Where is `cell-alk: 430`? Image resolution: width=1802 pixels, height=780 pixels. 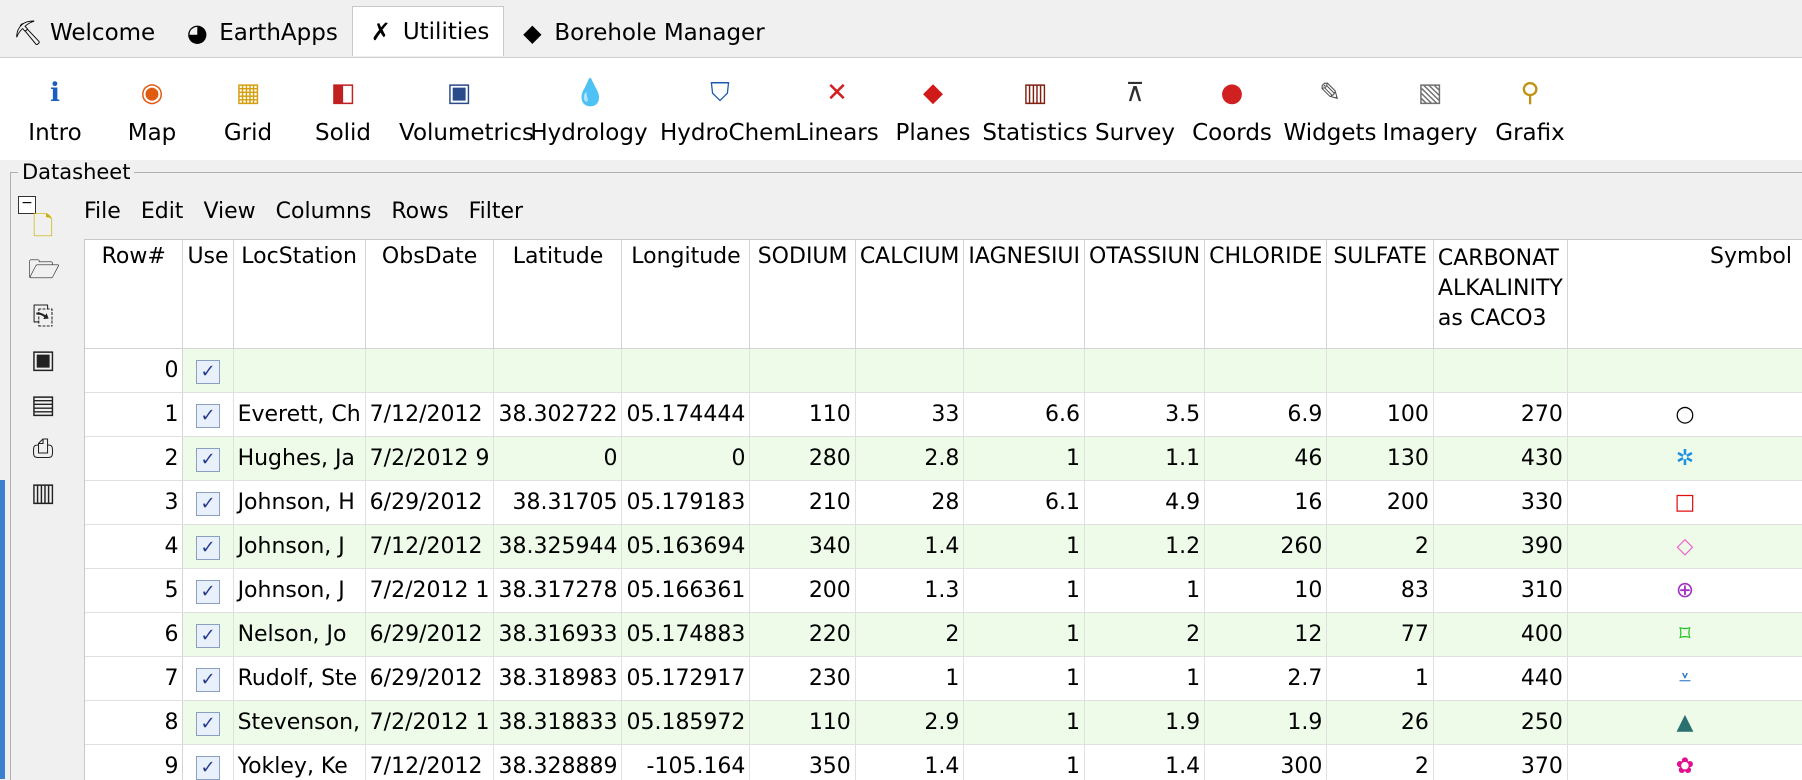
cell-alk: 430 is located at coordinates (1500, 459).